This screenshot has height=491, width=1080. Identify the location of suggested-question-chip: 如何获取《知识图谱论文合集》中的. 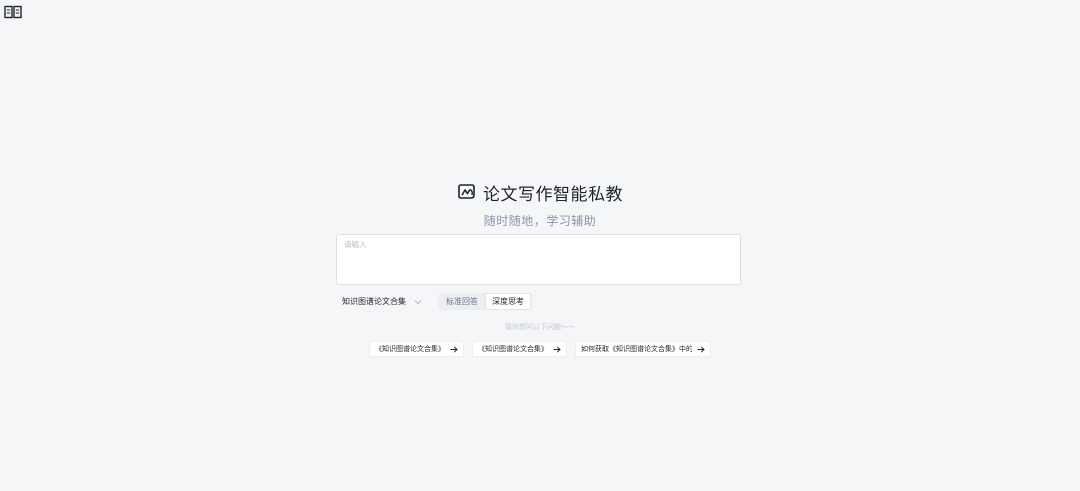
(643, 349).